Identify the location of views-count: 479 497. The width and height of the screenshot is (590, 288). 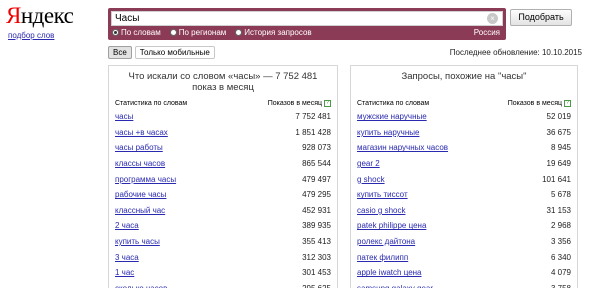
(316, 179).